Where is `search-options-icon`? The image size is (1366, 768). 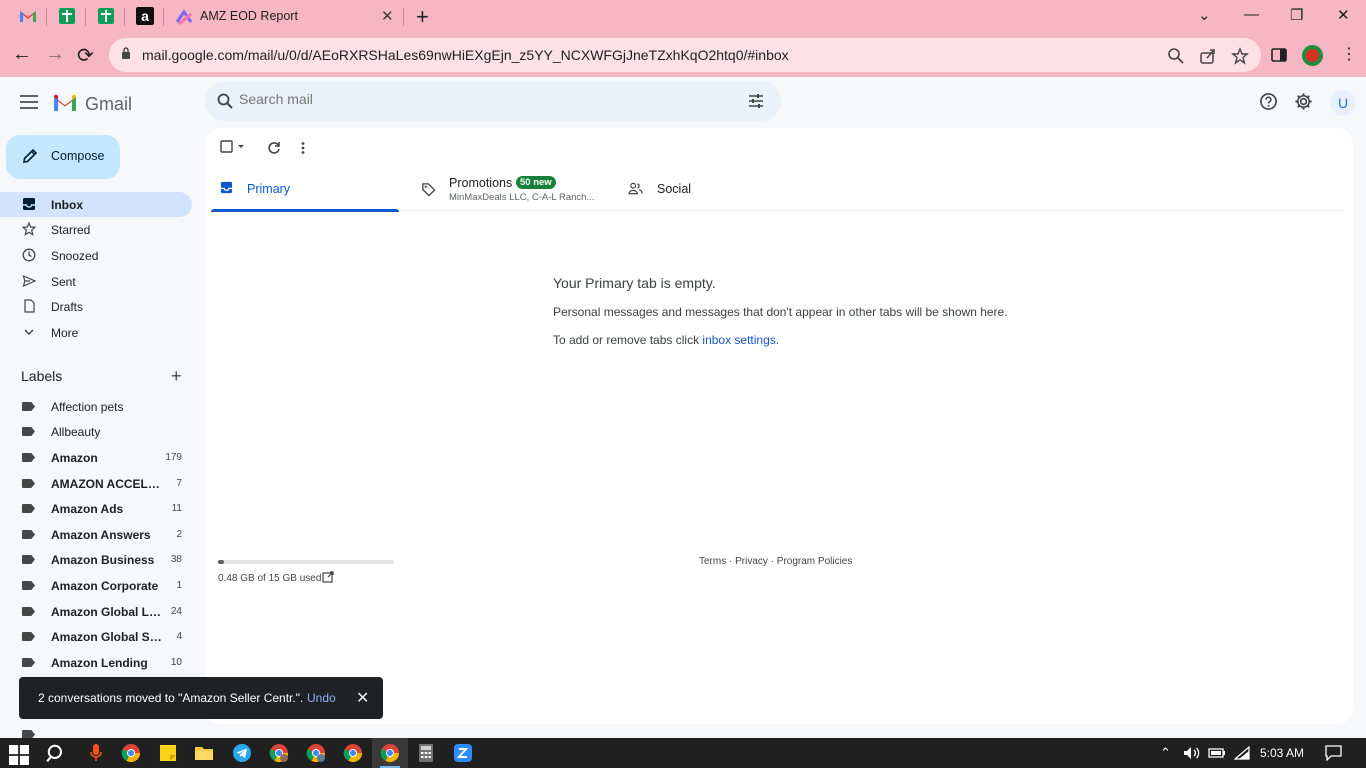
search-options-icon is located at coordinates (756, 101).